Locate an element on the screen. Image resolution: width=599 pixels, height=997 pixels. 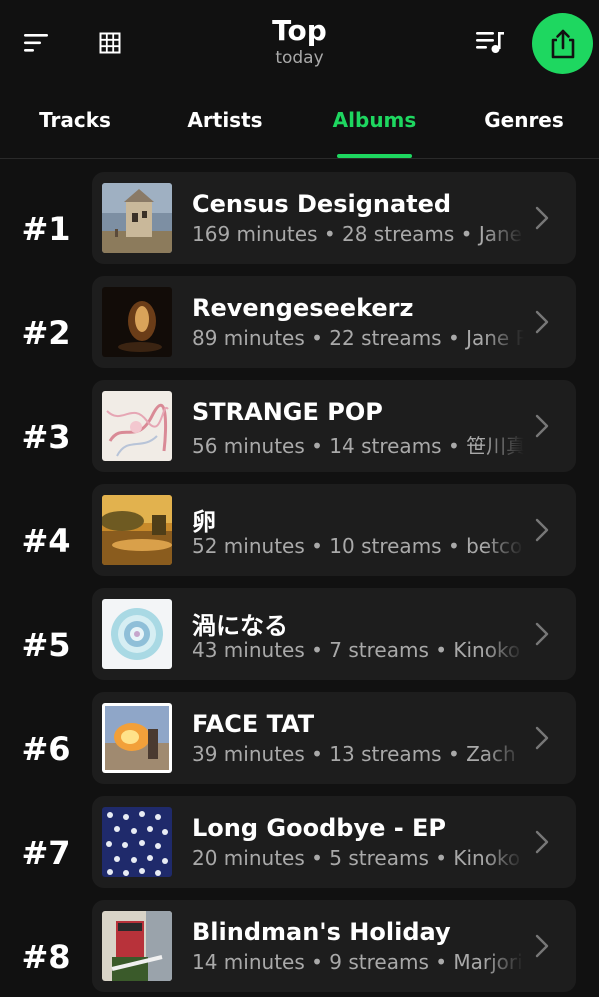
album-title: Census Designated is located at coordinates (322, 204).